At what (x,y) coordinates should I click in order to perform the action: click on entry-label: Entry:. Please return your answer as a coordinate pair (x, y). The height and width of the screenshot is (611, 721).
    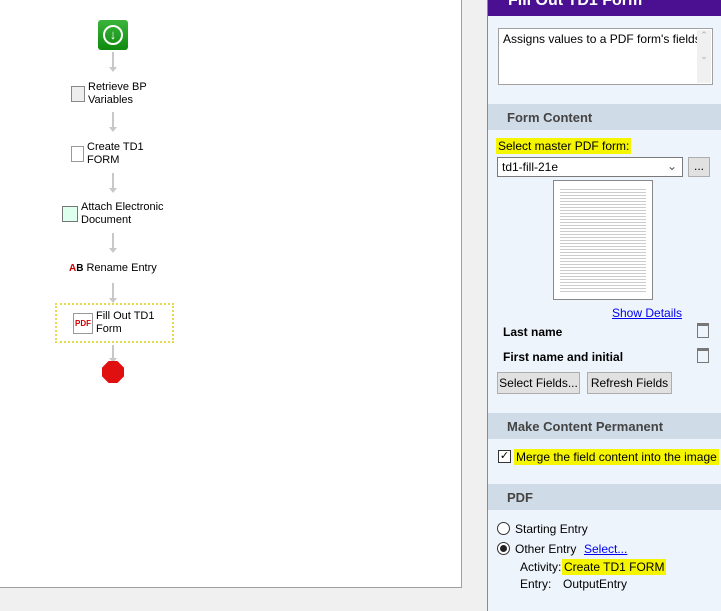
    Looking at the image, I should click on (536, 584).